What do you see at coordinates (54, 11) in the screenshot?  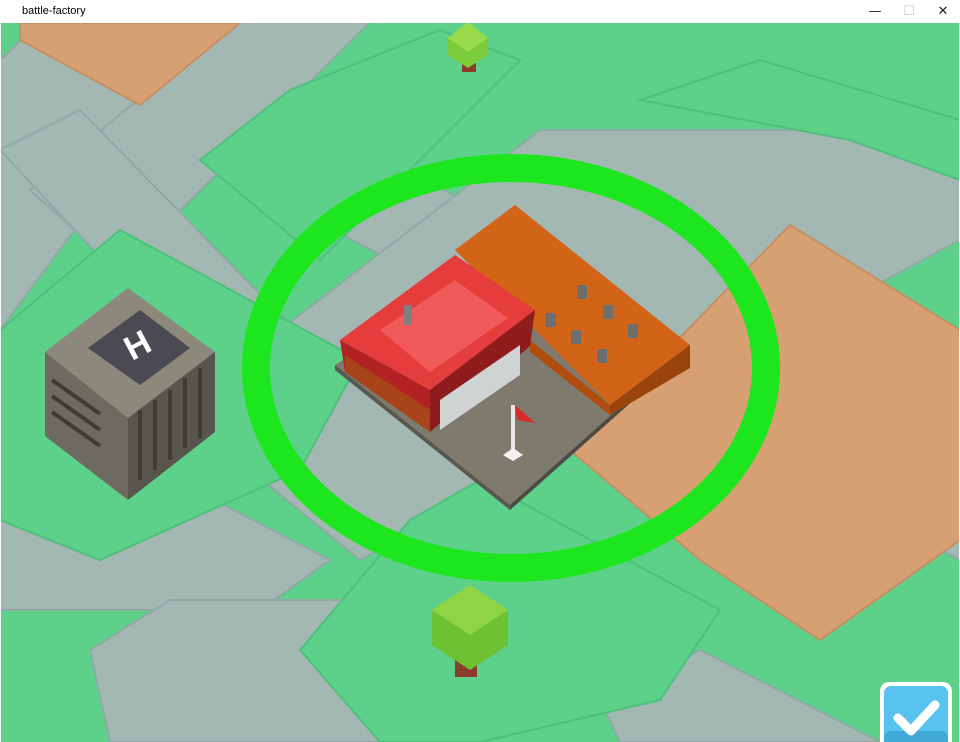 I see `window-title: battle-factory` at bounding box center [54, 11].